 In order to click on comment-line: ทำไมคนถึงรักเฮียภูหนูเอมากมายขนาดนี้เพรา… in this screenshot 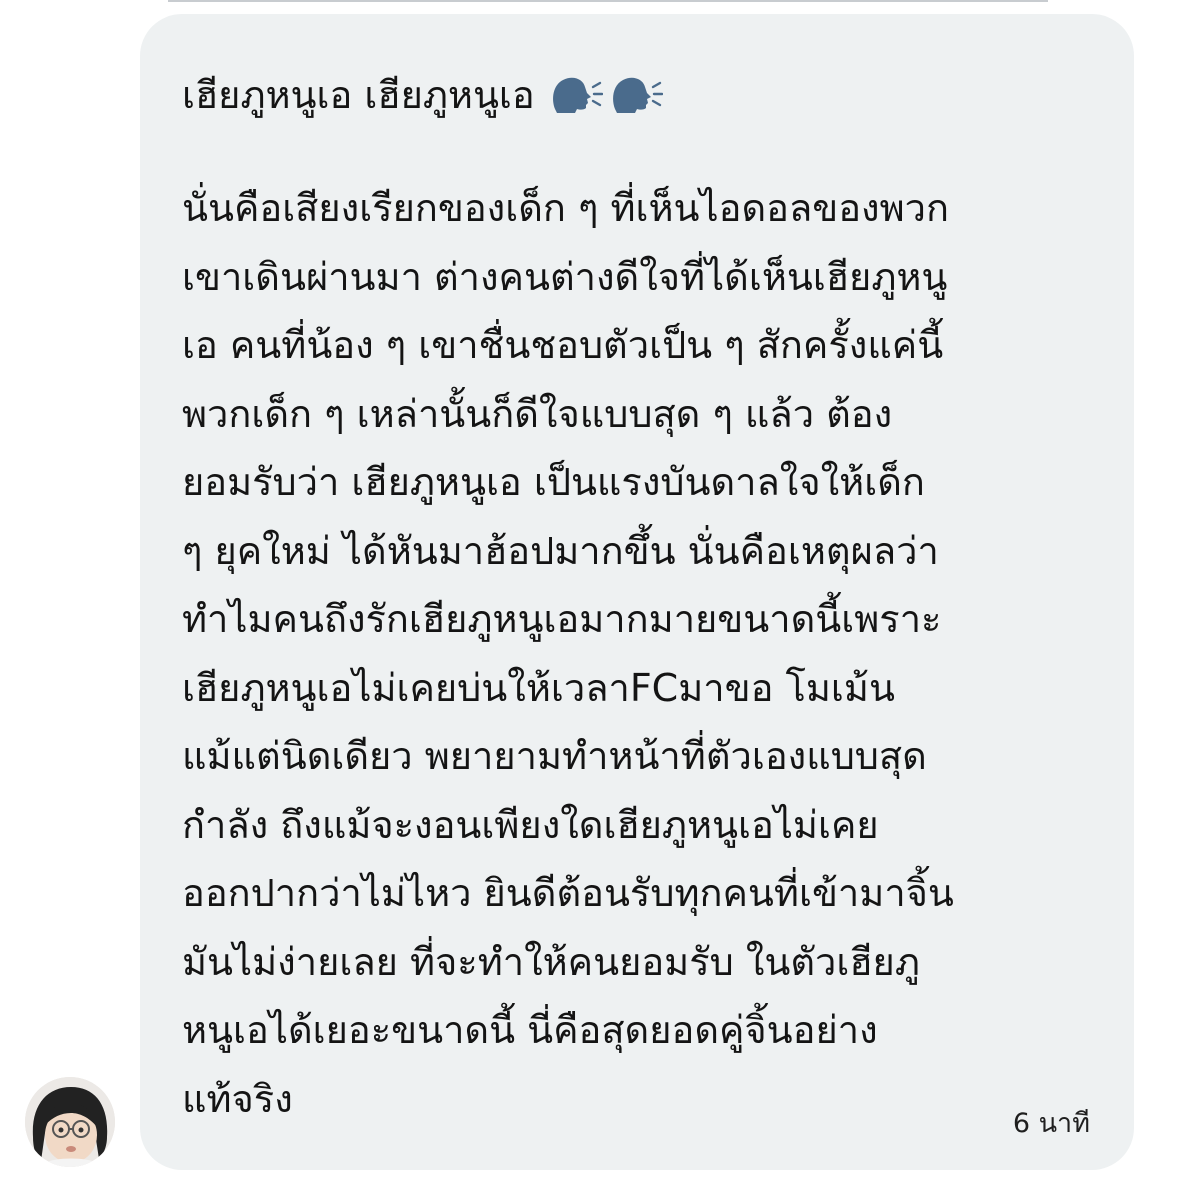, I will do `click(562, 619)`.